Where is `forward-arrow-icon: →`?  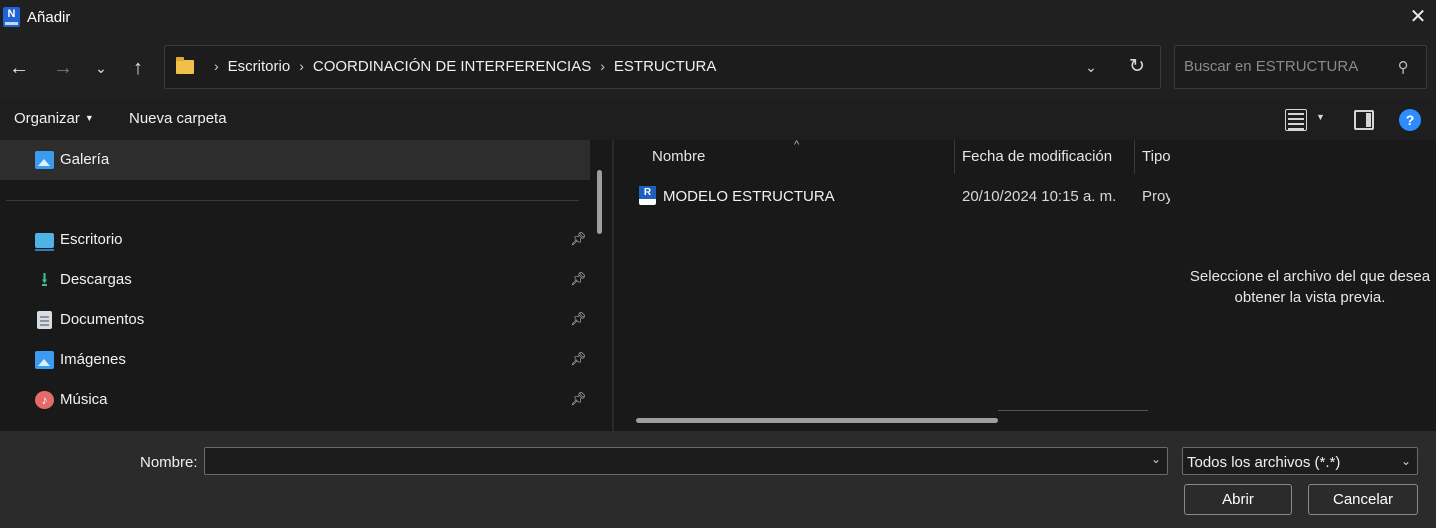
forward-arrow-icon: → is located at coordinates (63, 68).